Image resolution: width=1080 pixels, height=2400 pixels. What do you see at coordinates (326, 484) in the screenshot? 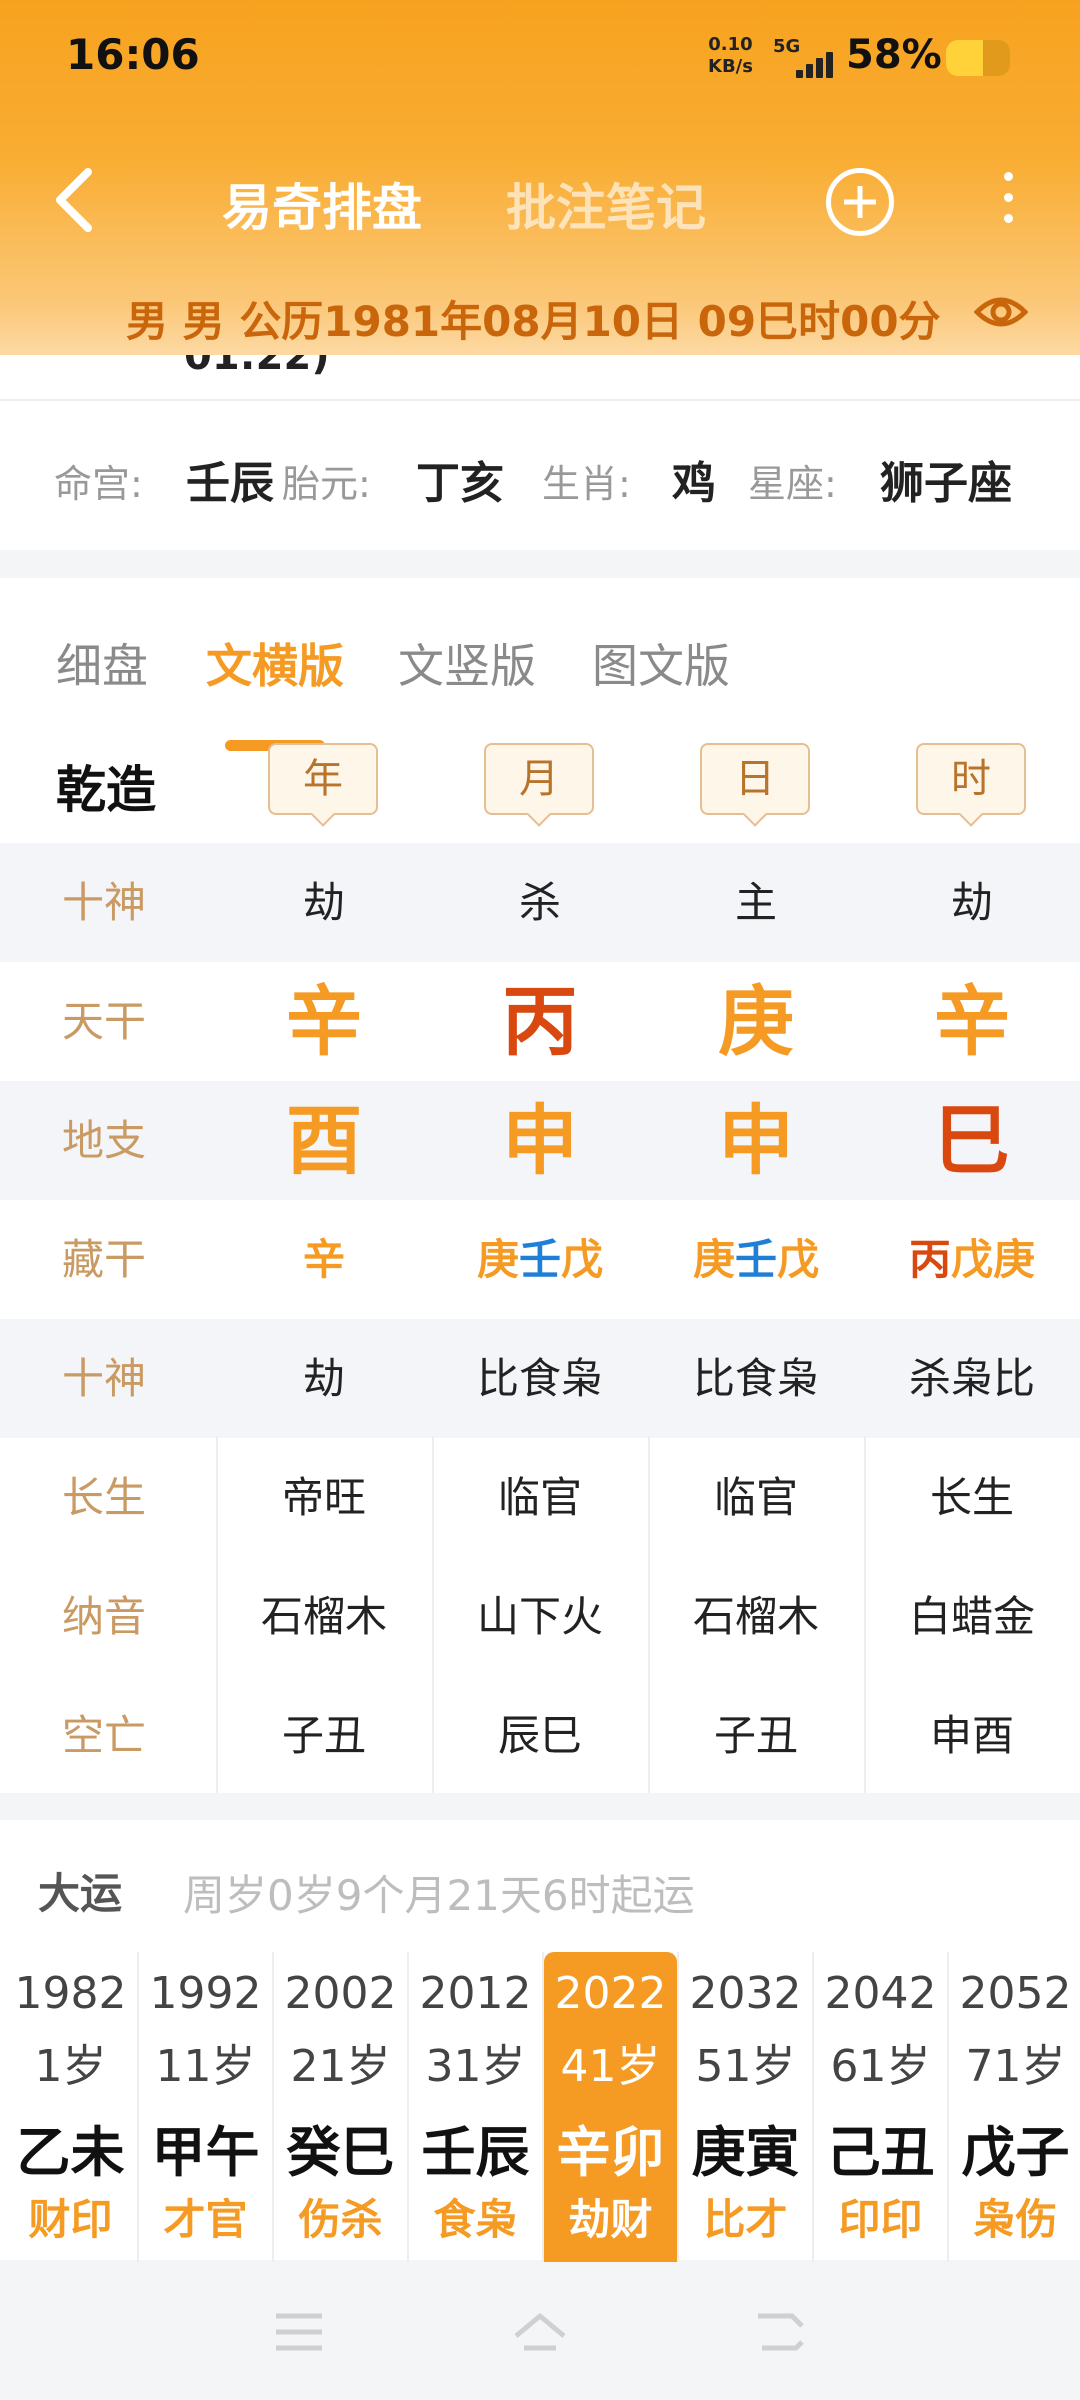
I see `taiyuan-label: 胎元:` at bounding box center [326, 484].